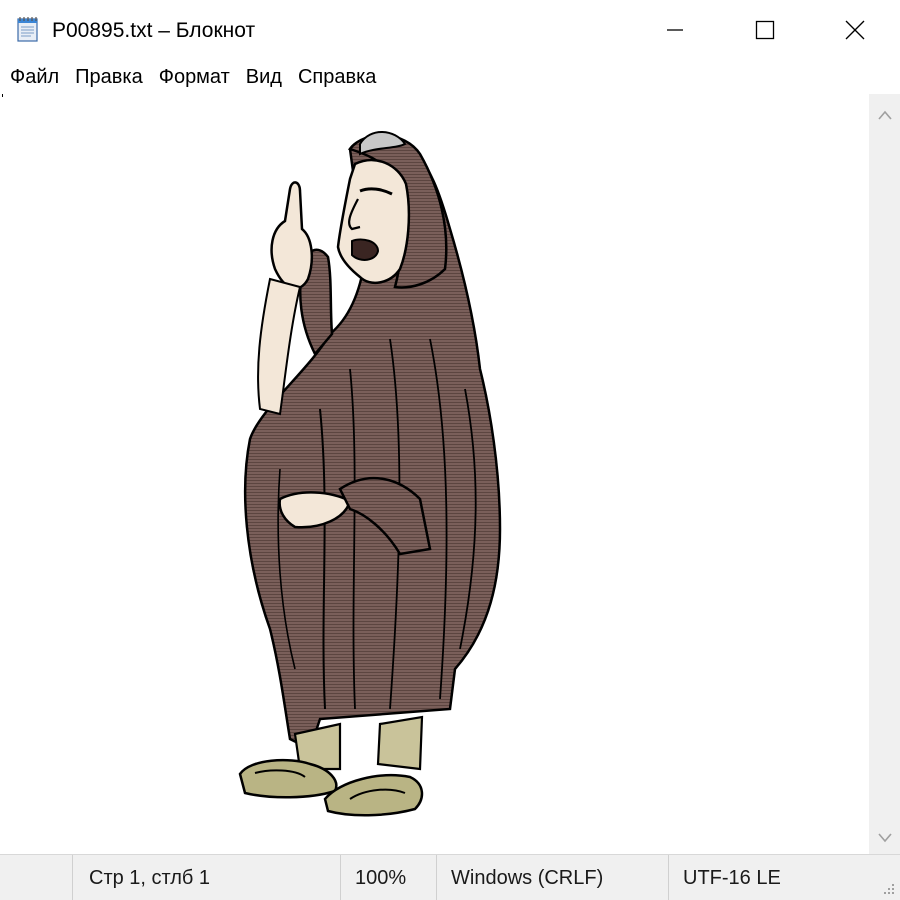  I want to click on status-cursor-position: Стр 1, стлб 1, so click(206, 877).